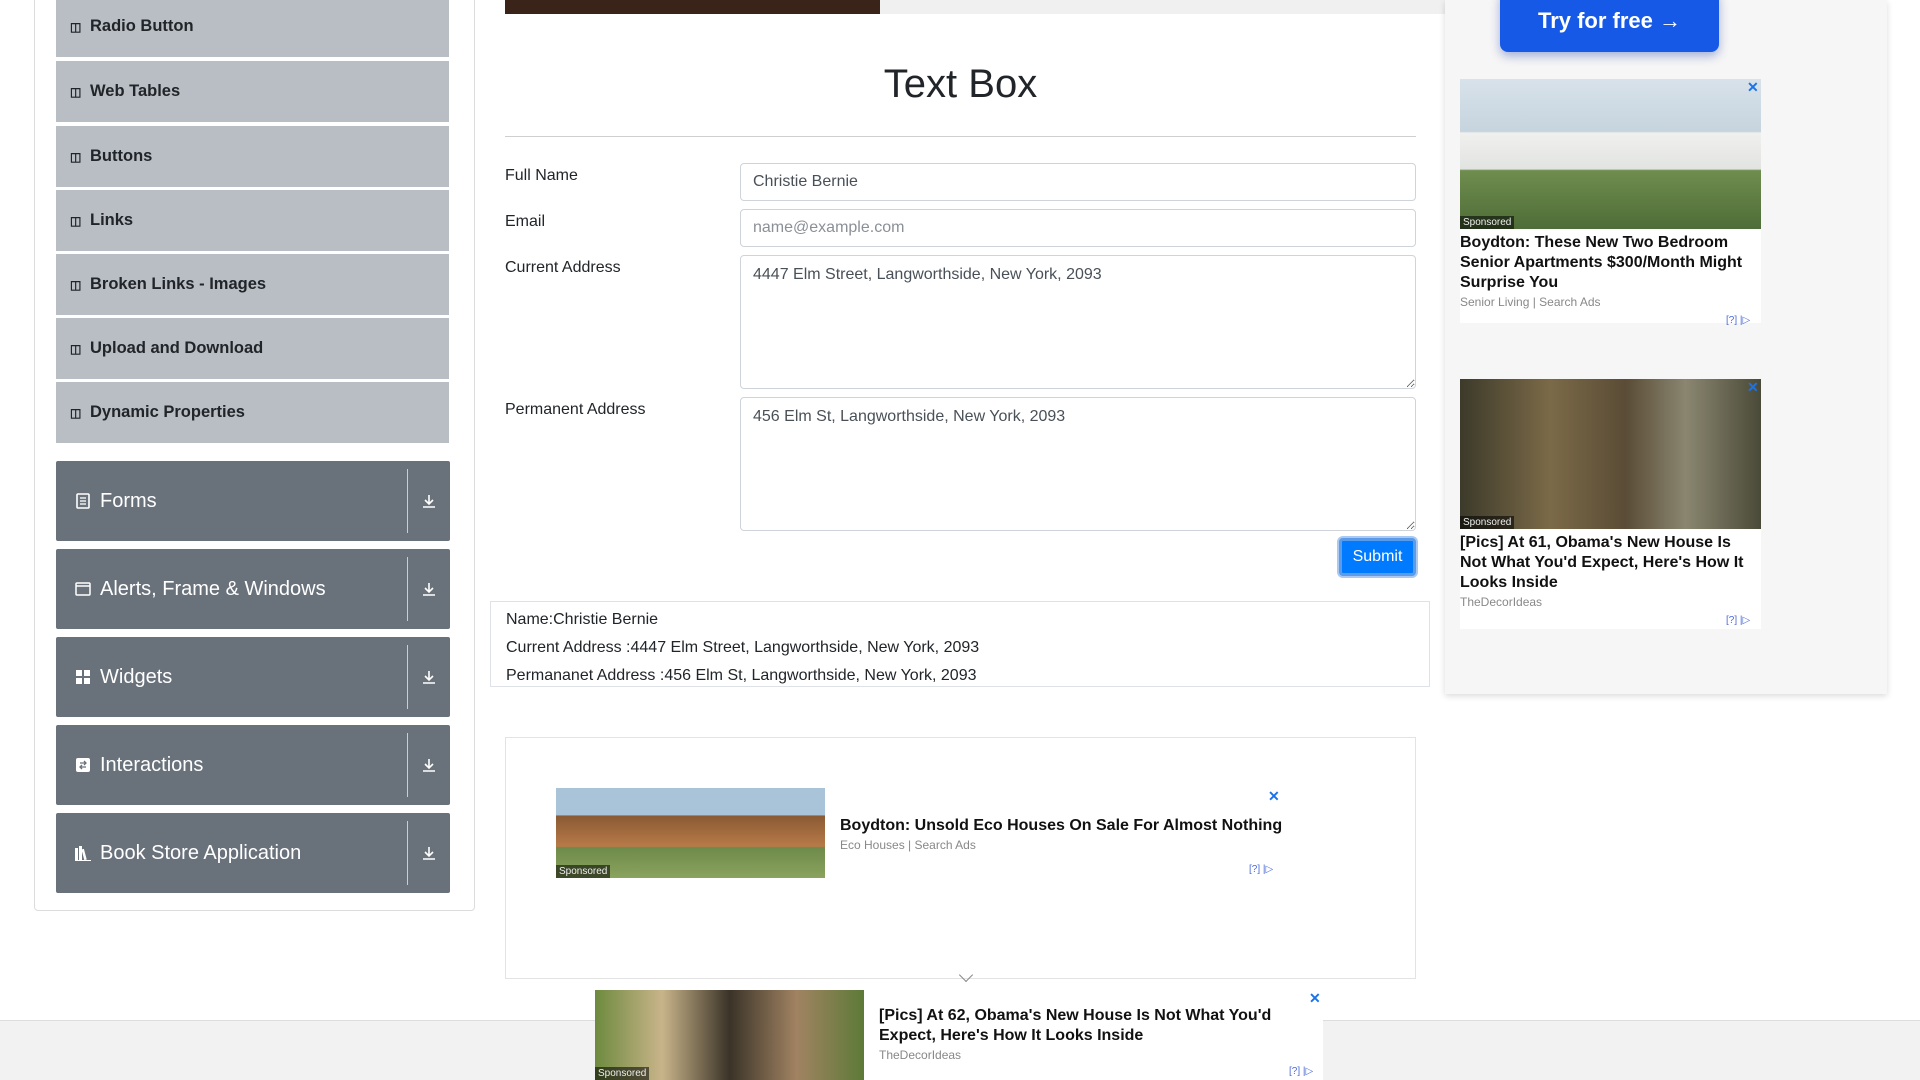 This screenshot has height=1080, width=1920. I want to click on apartments-image: Sponsored, so click(1610, 154).